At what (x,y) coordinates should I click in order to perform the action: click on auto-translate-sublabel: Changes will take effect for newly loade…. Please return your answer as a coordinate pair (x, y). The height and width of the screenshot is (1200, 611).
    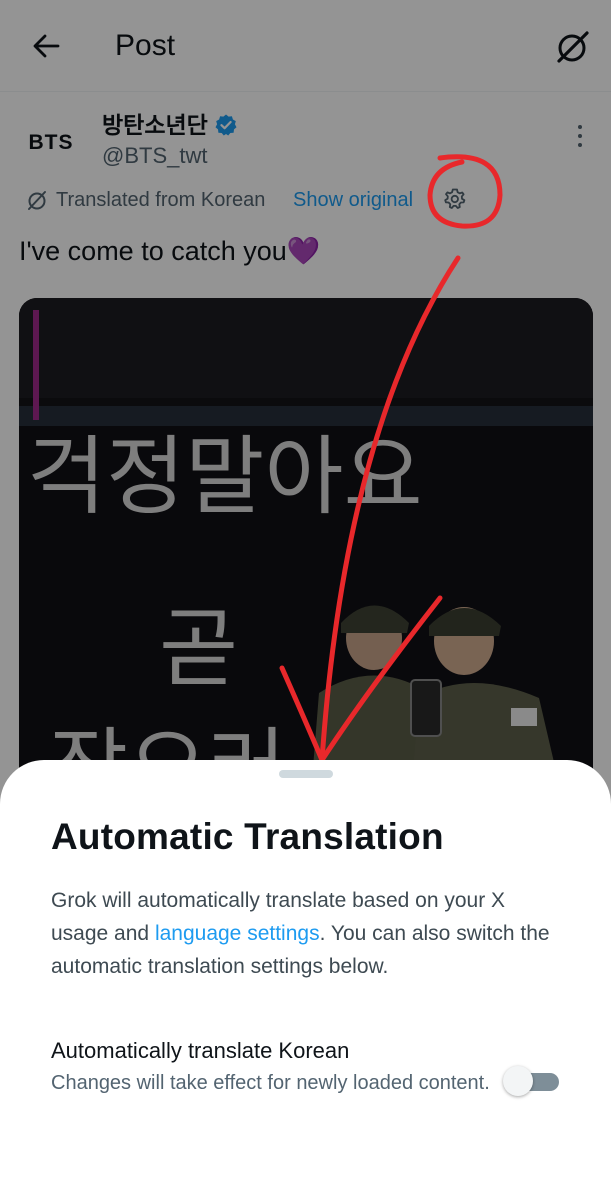
    Looking at the image, I should click on (270, 1083).